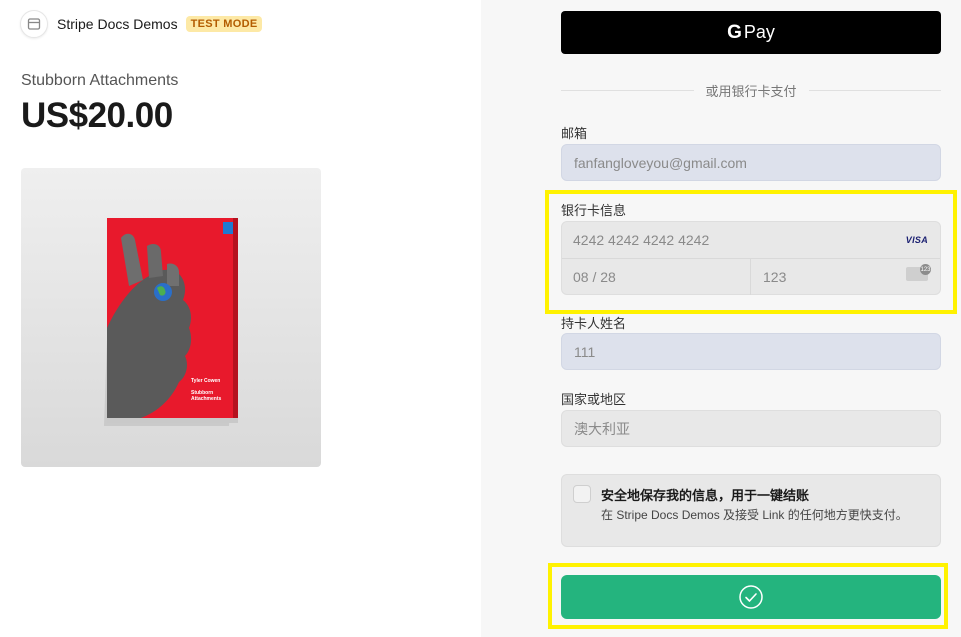 The width and height of the screenshot is (961, 637). What do you see at coordinates (734, 32) in the screenshot?
I see `google-g-icon: G` at bounding box center [734, 32].